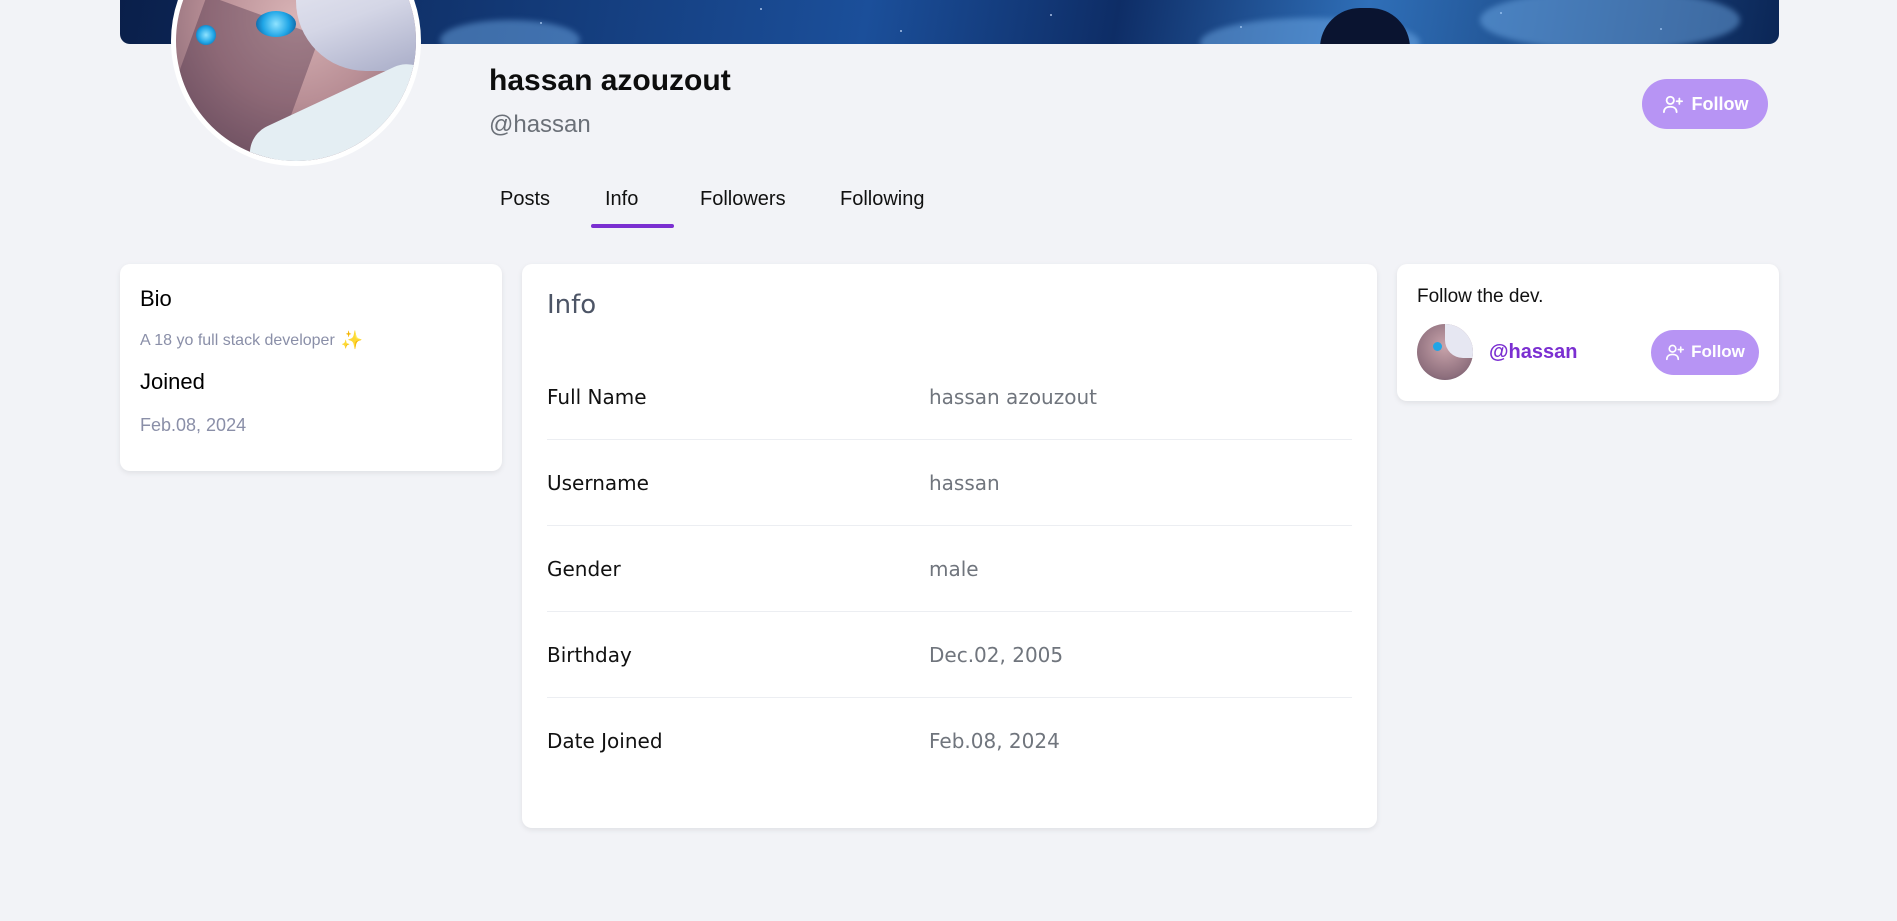  I want to click on follow-dev-title: Follow the dev., so click(1480, 296).